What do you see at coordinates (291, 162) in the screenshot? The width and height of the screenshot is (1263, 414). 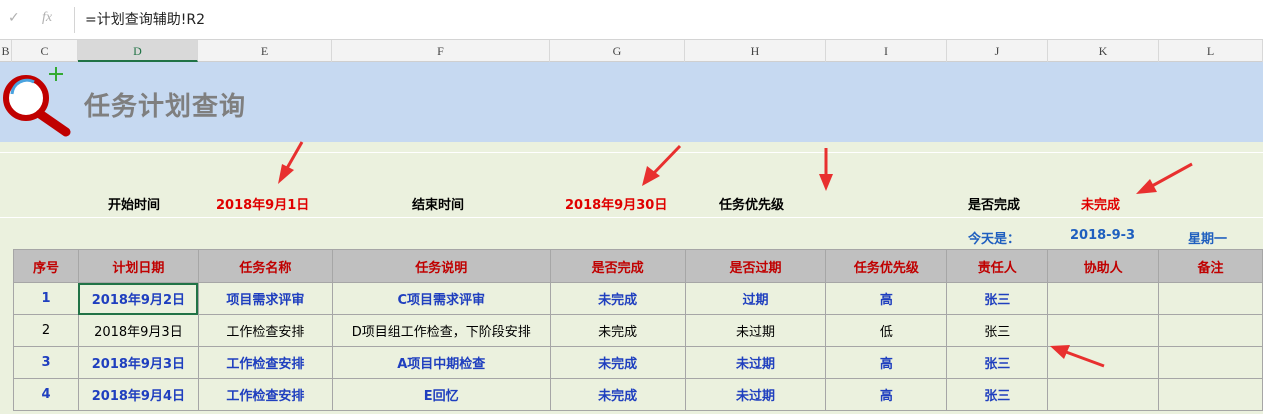 I see `arrow-start-date` at bounding box center [291, 162].